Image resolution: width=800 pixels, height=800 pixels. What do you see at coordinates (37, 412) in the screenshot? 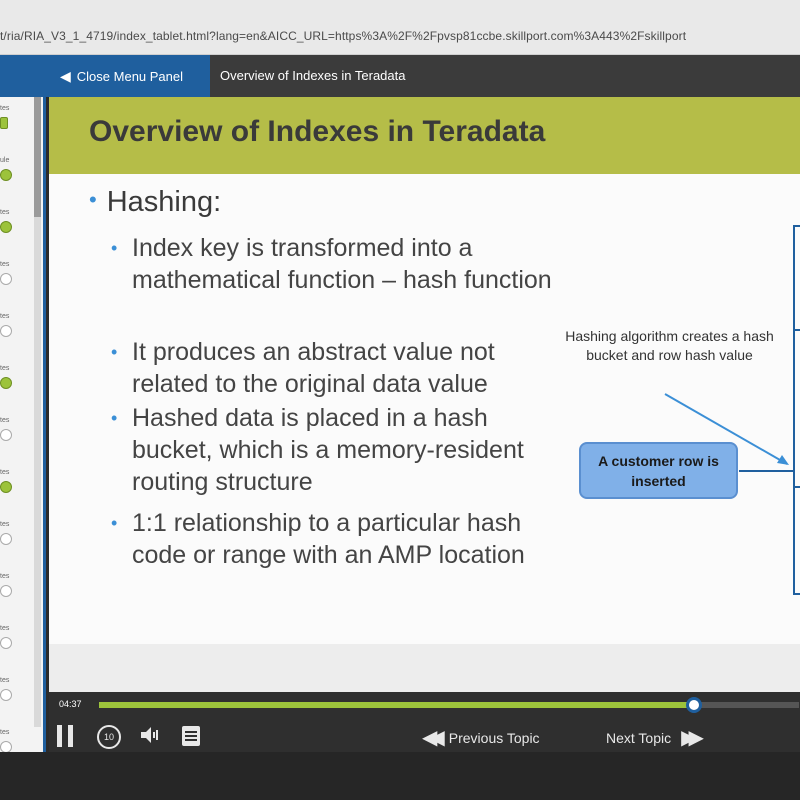
I see `rail-scrollbar` at bounding box center [37, 412].